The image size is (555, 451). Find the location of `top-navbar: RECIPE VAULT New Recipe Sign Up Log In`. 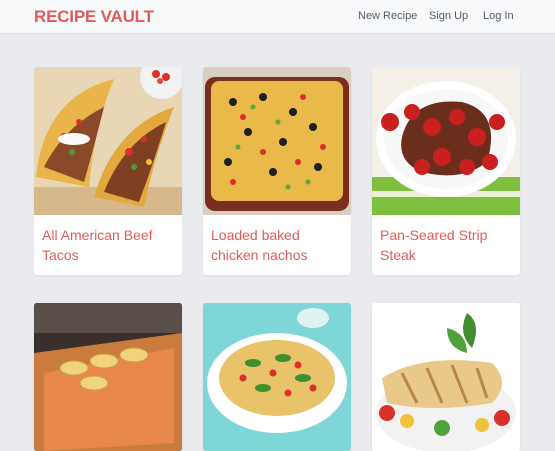

top-navbar: RECIPE VAULT New Recipe Sign Up Log In is located at coordinates (277, 17).